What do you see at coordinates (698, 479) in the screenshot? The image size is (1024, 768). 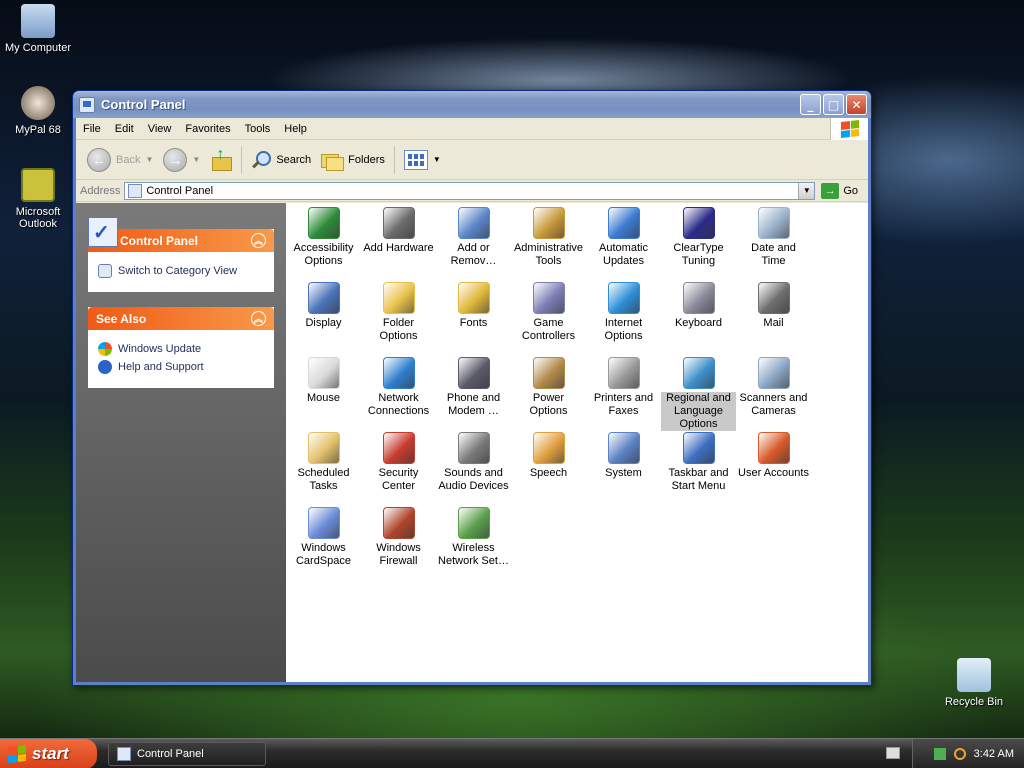 I see `control-panel-item-label: Taskbar and Start Menu` at bounding box center [698, 479].